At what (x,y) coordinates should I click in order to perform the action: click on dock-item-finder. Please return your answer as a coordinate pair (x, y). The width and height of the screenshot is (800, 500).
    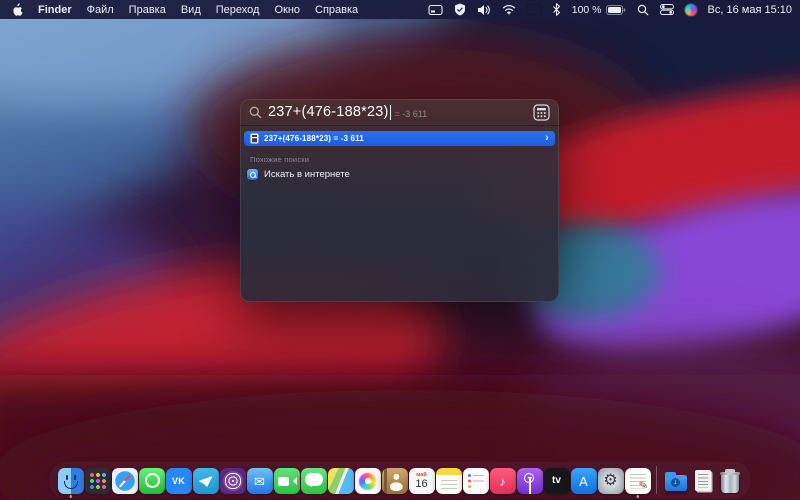
    Looking at the image, I should click on (70, 483).